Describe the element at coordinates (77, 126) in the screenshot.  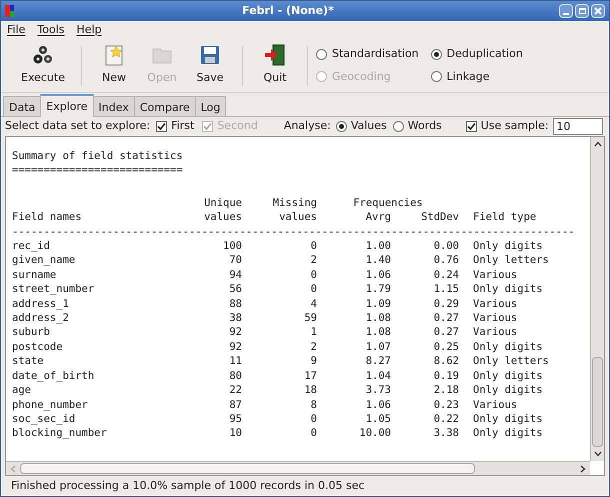
I see `dataset-label: Select data set to explore:` at that location.